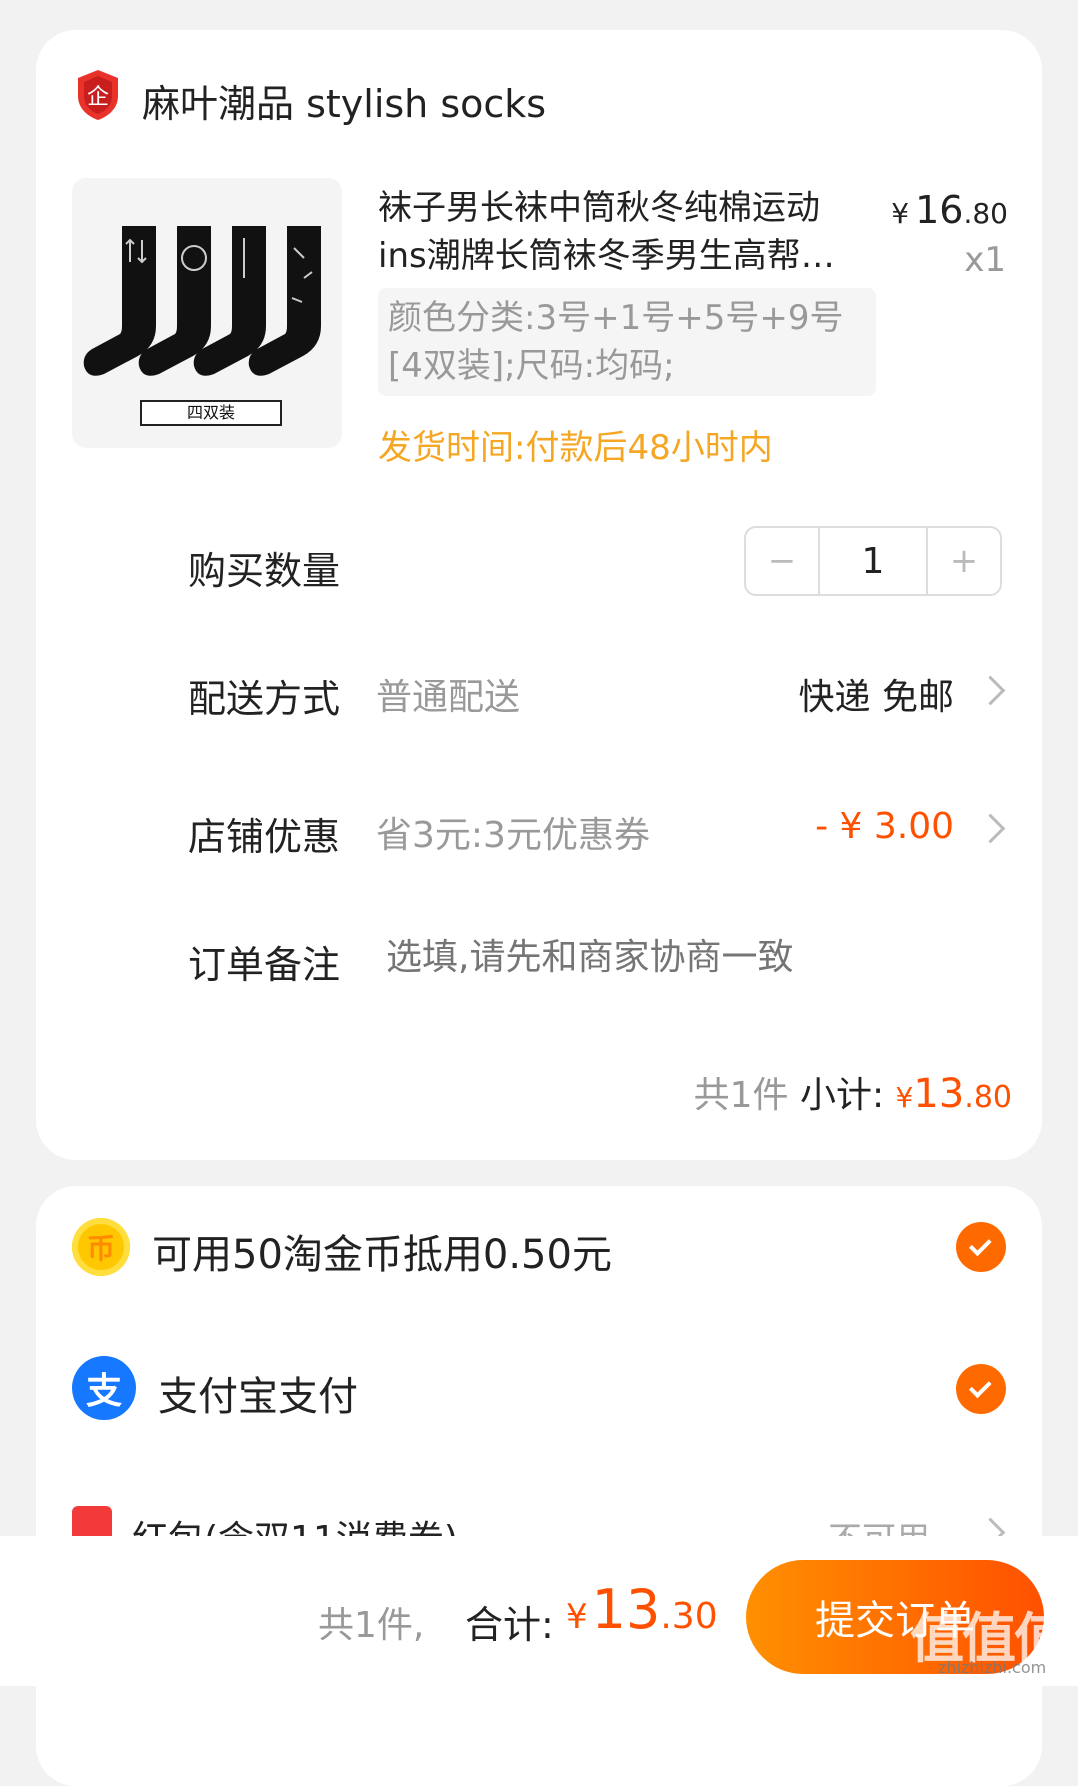 This screenshot has width=1078, height=1786. Describe the element at coordinates (741, 1095) in the screenshot. I see `subtotal-count: 共1件` at that location.